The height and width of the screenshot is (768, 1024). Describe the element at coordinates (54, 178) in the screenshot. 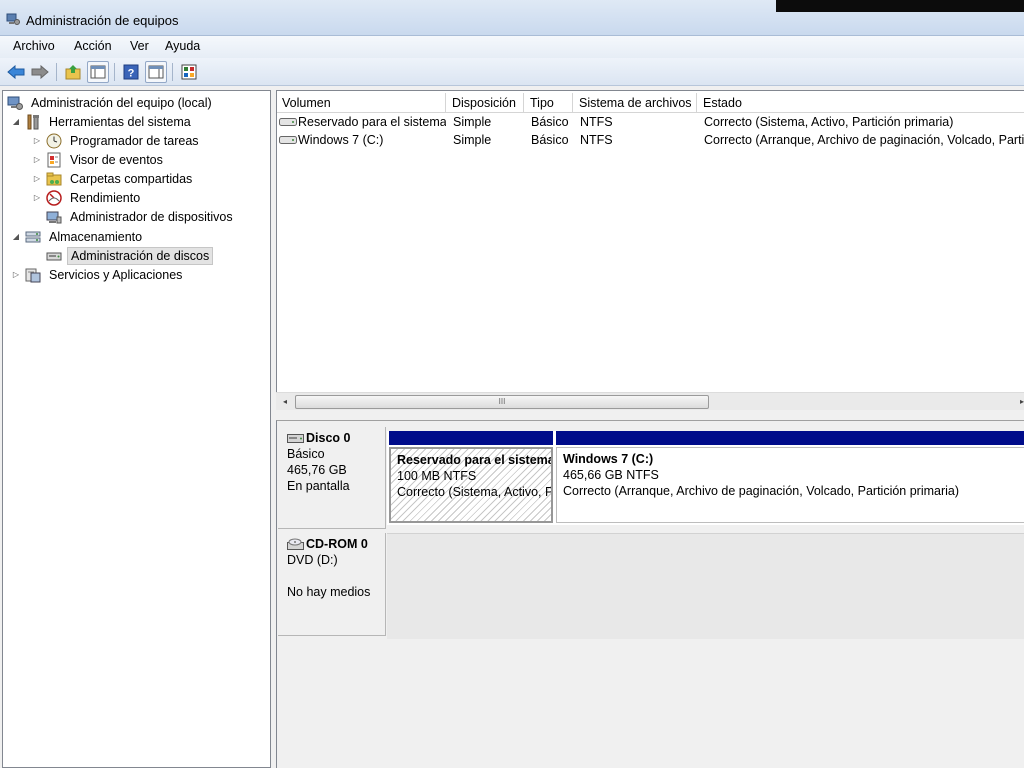

I see `shared-folder-icon` at that location.